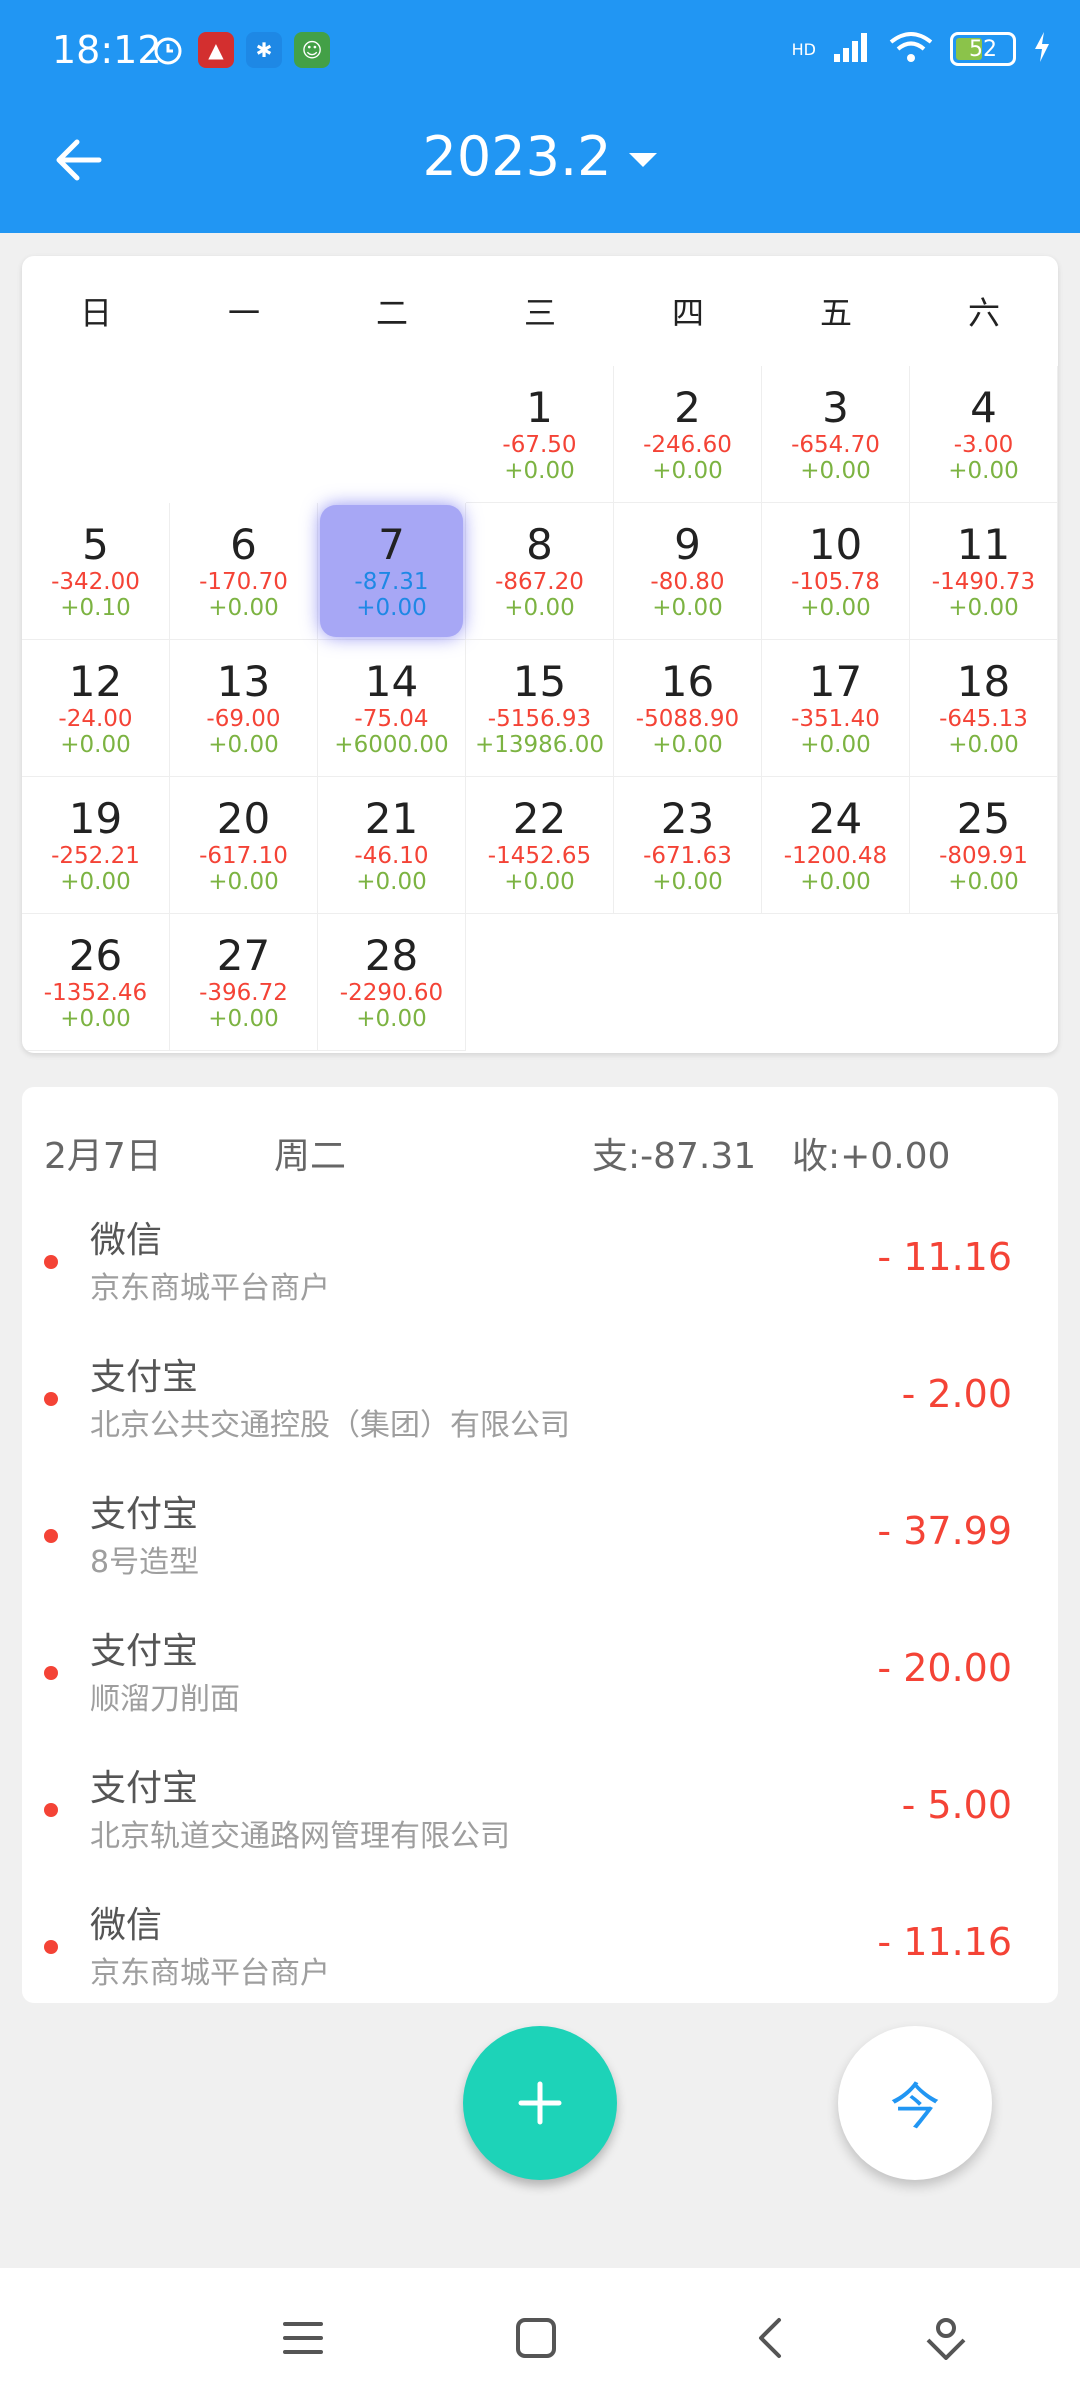 Image resolution: width=1080 pixels, height=2400 pixels. What do you see at coordinates (944, 1668) in the screenshot?
I see `transaction-amount: - 20.00` at bounding box center [944, 1668].